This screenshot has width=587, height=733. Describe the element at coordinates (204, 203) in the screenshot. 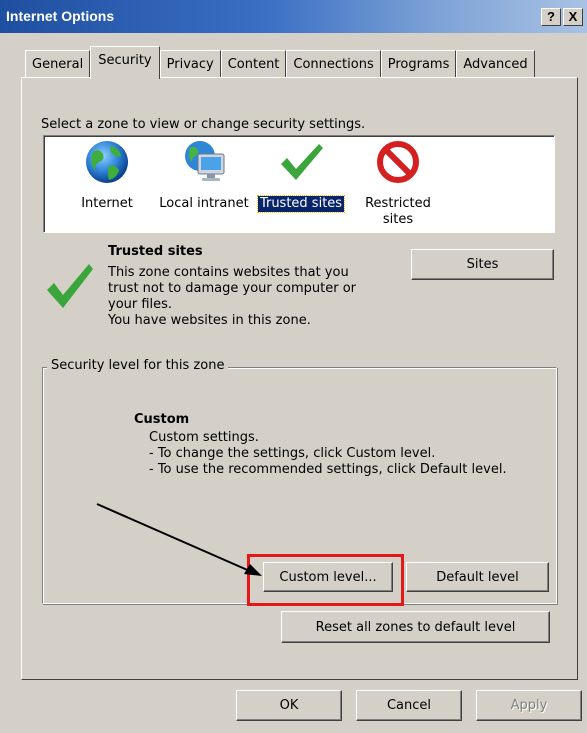

I see `zone-local-intranet-label: Local intranet` at that location.